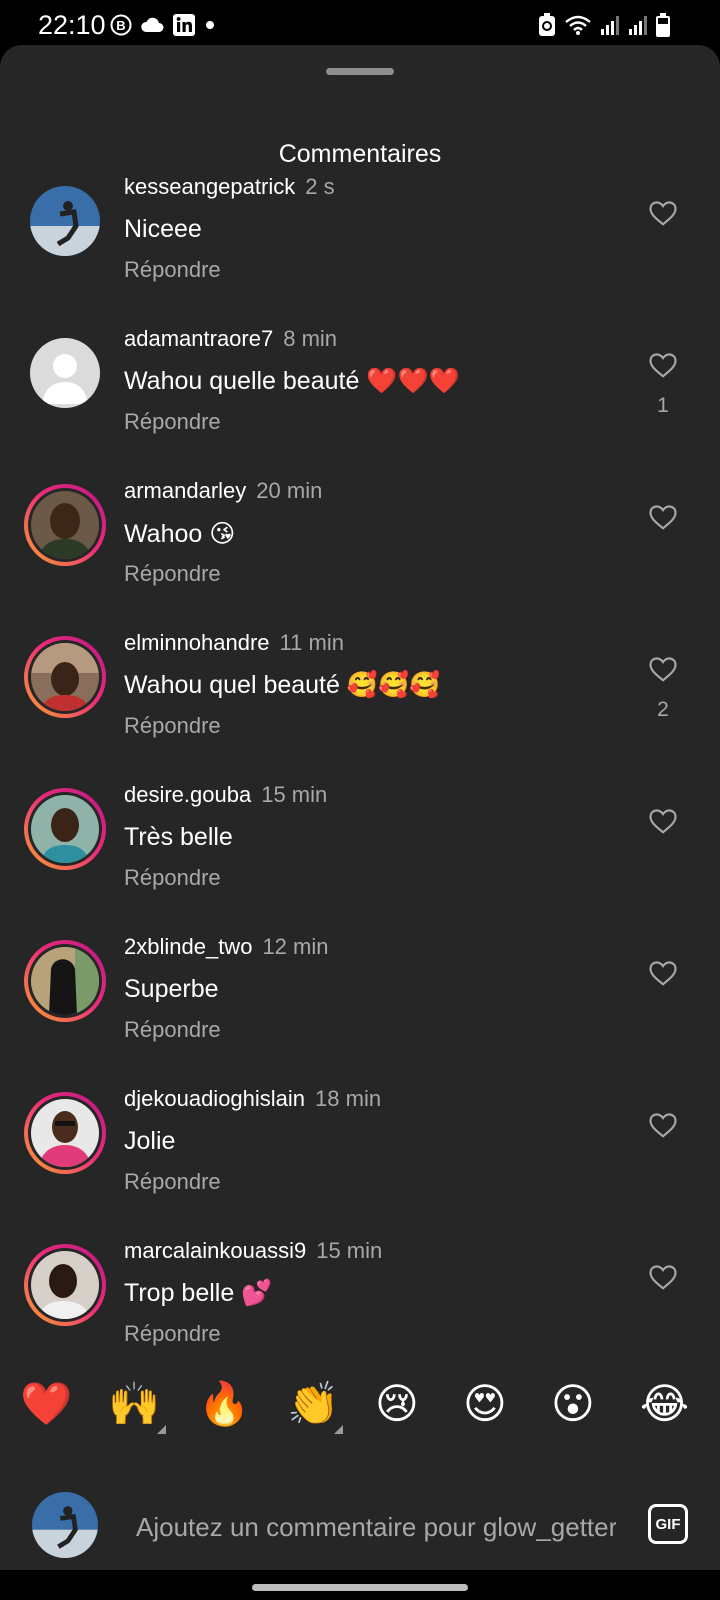 This screenshot has height=1600, width=720. What do you see at coordinates (668, 1524) in the screenshot?
I see `gif-button: GIF` at bounding box center [668, 1524].